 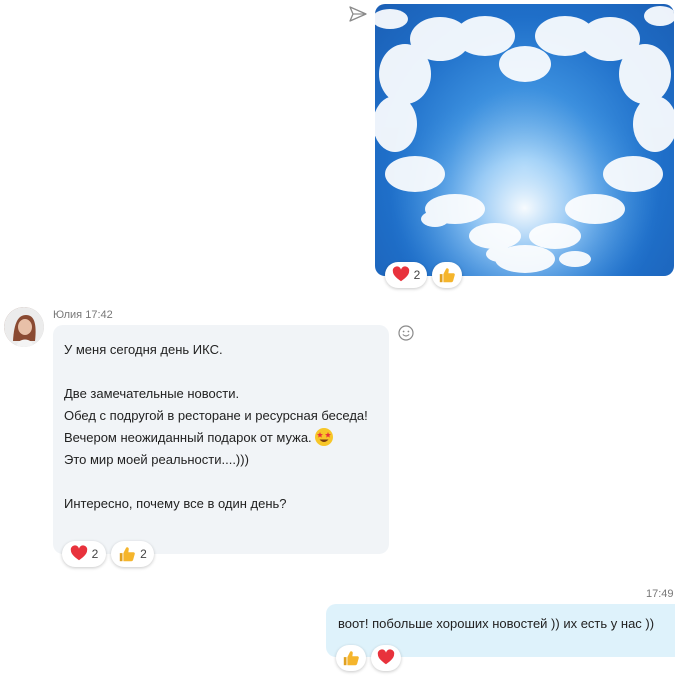 What do you see at coordinates (24, 327) in the screenshot?
I see `avatar` at bounding box center [24, 327].